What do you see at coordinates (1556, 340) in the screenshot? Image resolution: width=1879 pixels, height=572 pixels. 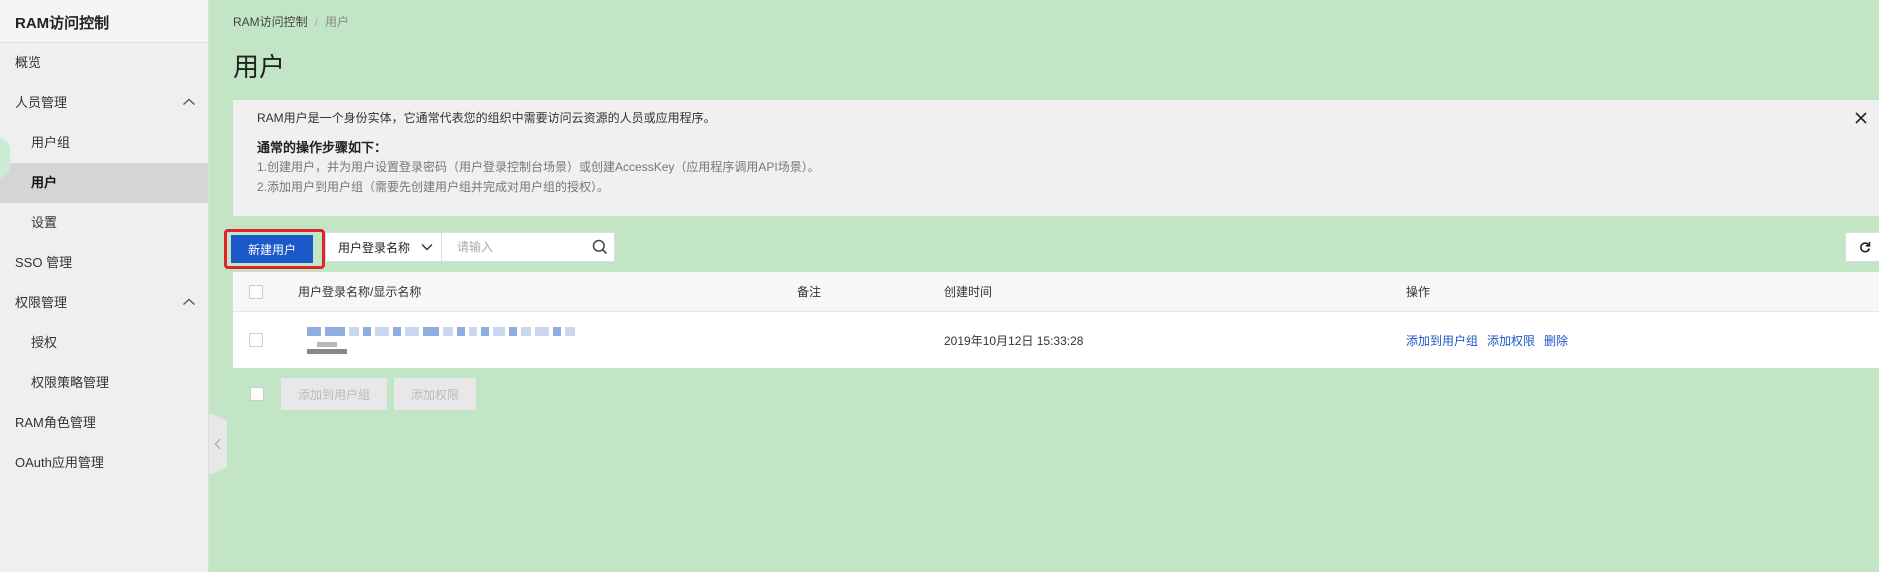 I see `delete-link: 删除` at bounding box center [1556, 340].